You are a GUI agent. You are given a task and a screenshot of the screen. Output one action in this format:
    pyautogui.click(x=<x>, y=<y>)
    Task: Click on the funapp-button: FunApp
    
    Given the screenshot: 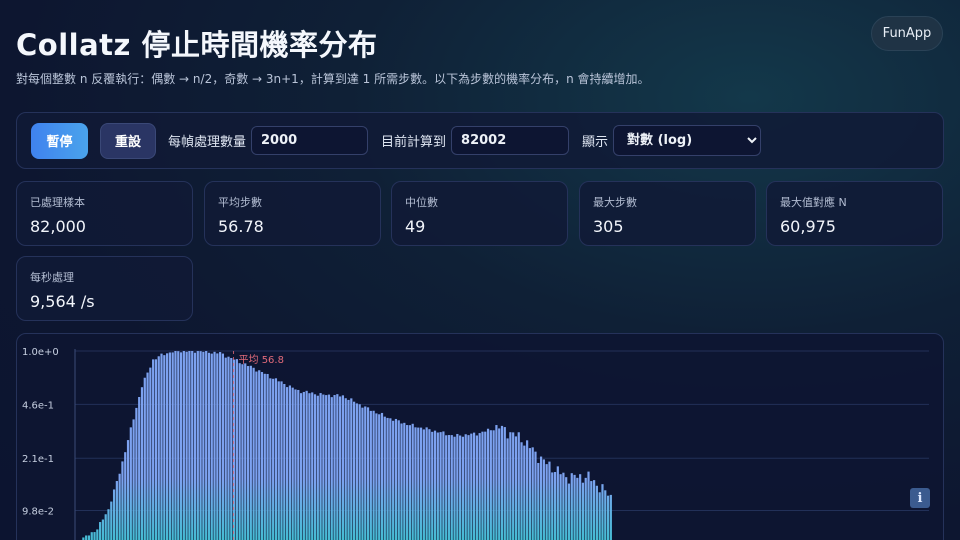 What is the action you would take?
    pyautogui.click(x=907, y=33)
    